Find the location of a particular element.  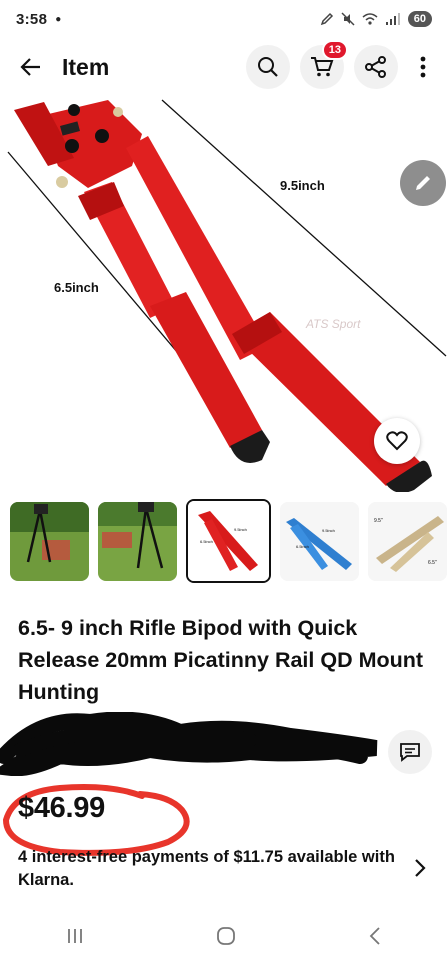

thumbnail-4: 9.5inch 6.5inch is located at coordinates (319, 541).